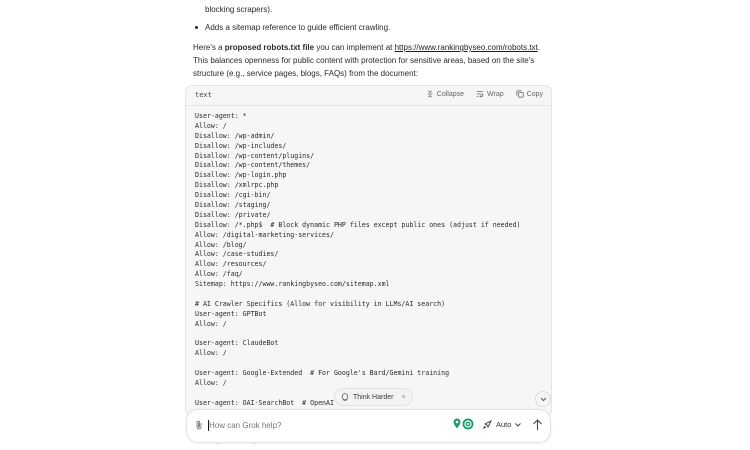  Describe the element at coordinates (450, 94) in the screenshot. I see `collapse-label: Collapse` at that location.